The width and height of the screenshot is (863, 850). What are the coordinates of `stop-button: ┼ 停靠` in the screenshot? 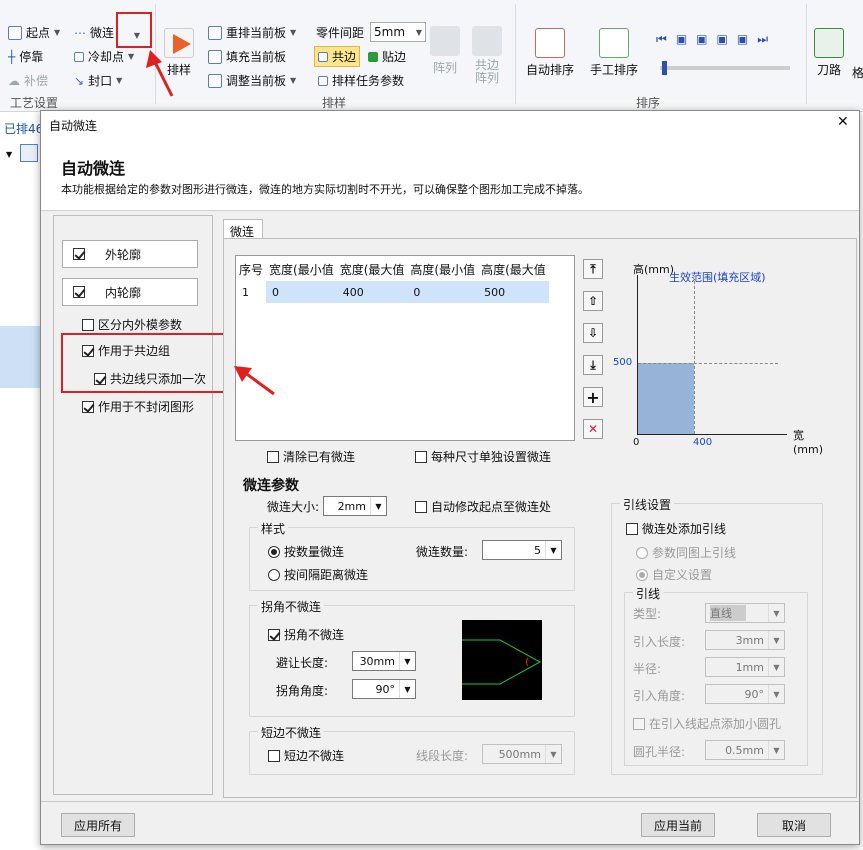 It's located at (25, 56).